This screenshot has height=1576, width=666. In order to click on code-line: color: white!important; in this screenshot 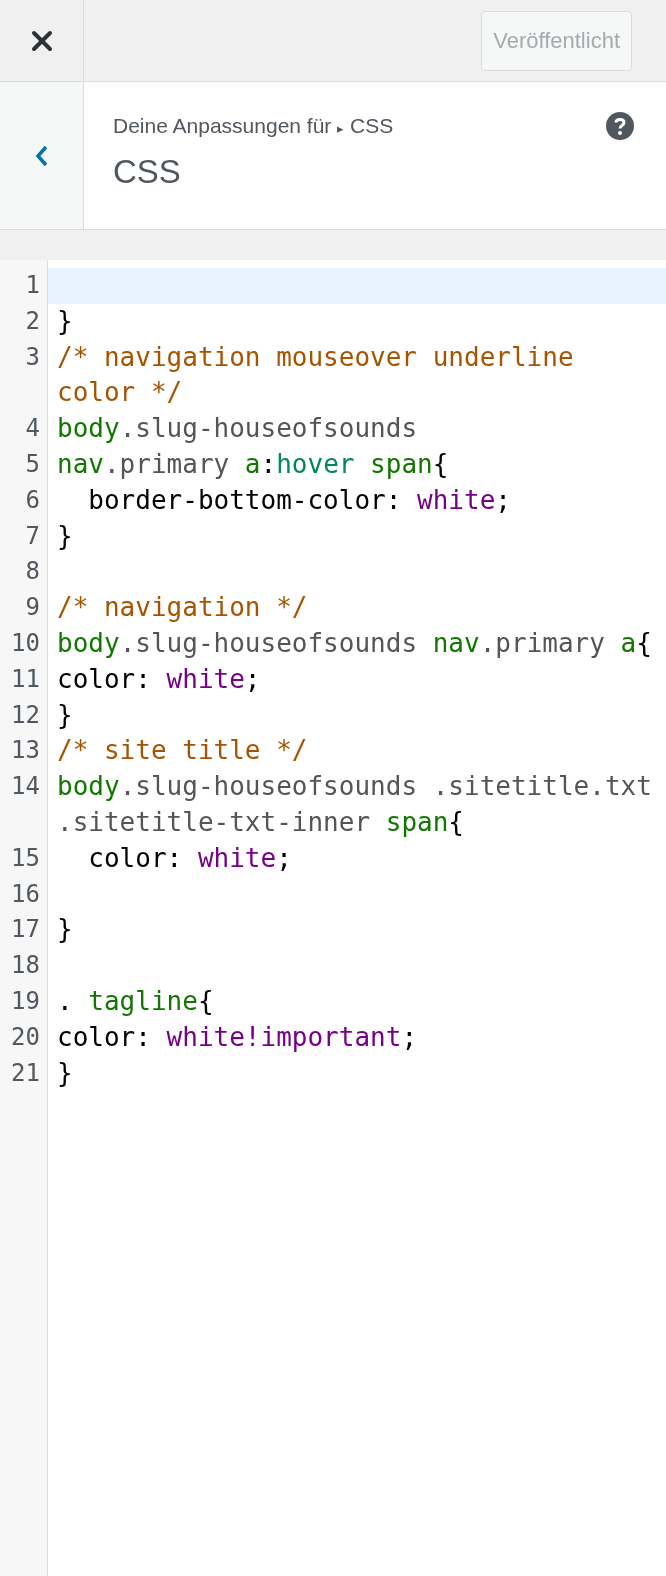, I will do `click(237, 1037)`.